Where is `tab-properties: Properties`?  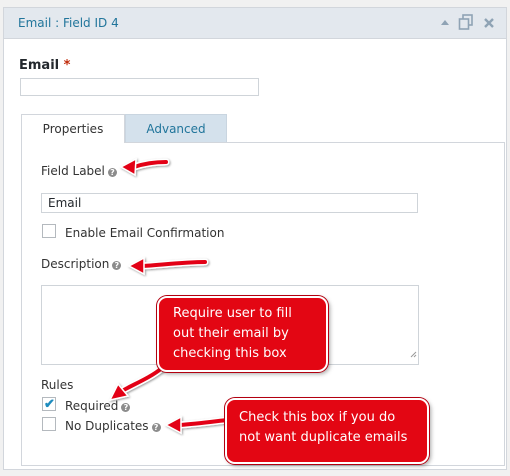 tab-properties: Properties is located at coordinates (73, 128).